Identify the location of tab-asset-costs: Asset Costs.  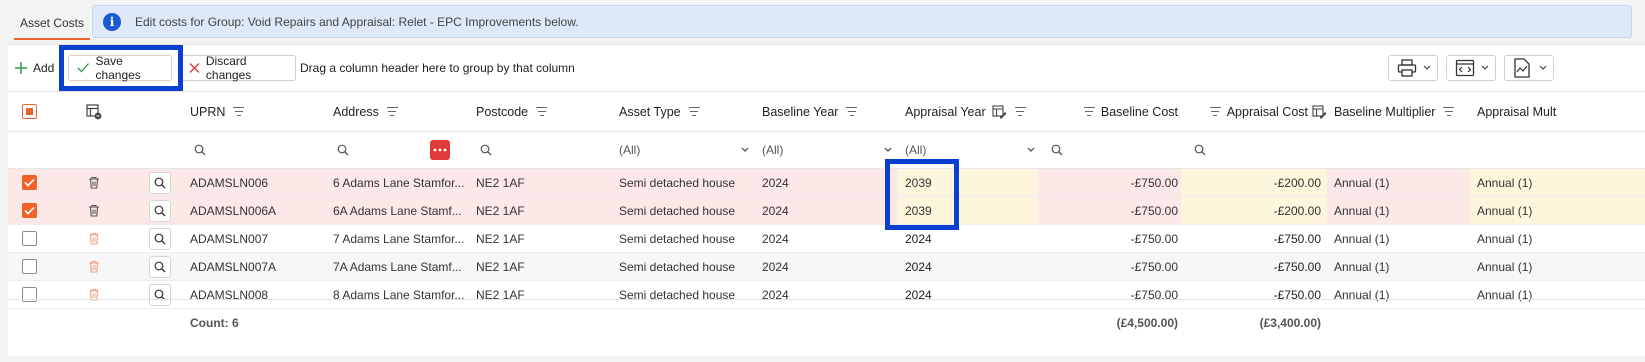
(52, 24).